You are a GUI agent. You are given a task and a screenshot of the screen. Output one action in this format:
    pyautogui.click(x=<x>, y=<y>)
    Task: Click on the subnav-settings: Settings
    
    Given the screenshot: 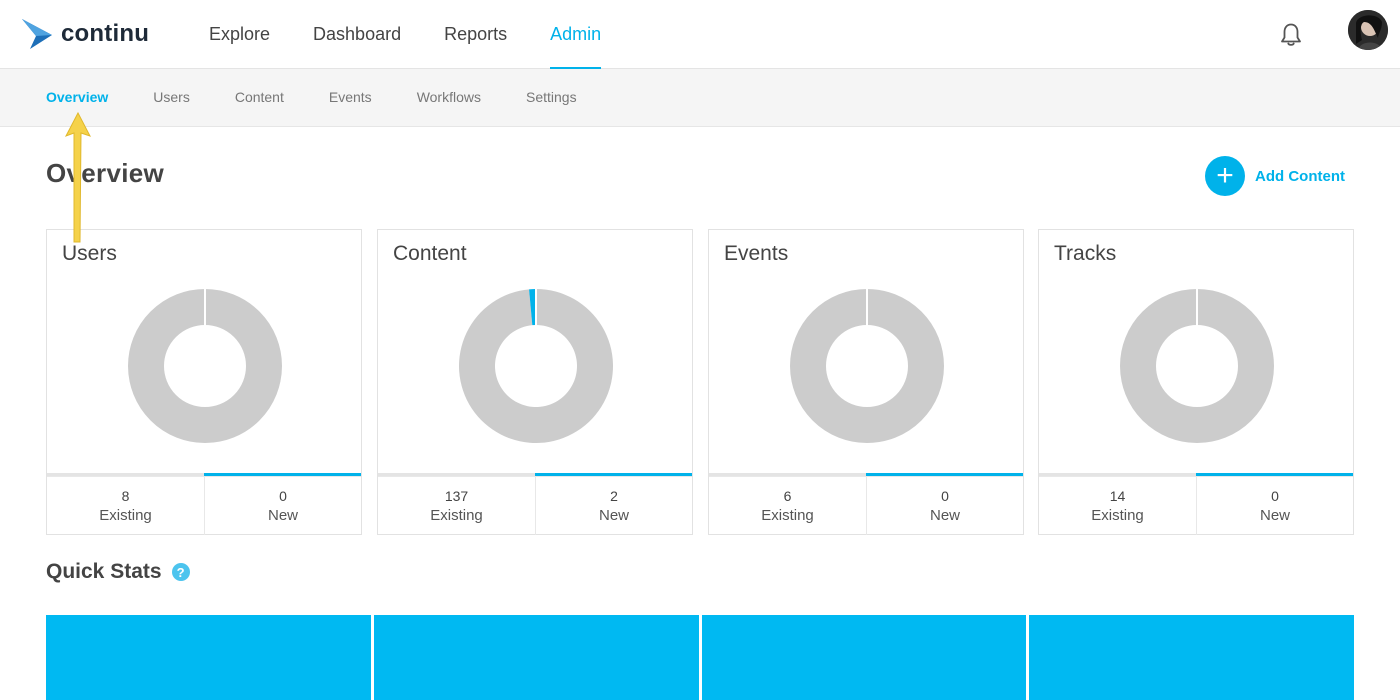 What is the action you would take?
    pyautogui.click(x=551, y=98)
    